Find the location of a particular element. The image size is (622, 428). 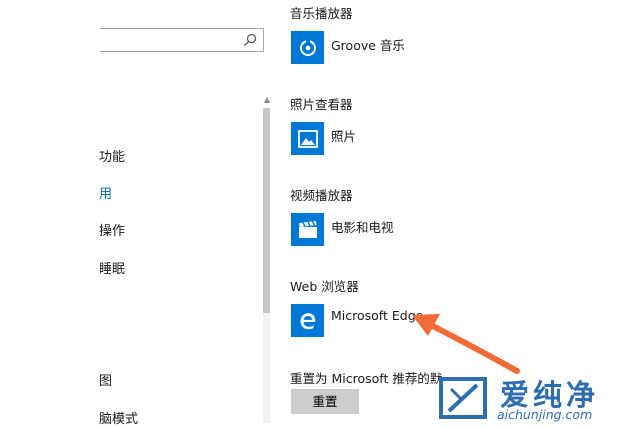

nav-item-maps: 图 is located at coordinates (105, 379).